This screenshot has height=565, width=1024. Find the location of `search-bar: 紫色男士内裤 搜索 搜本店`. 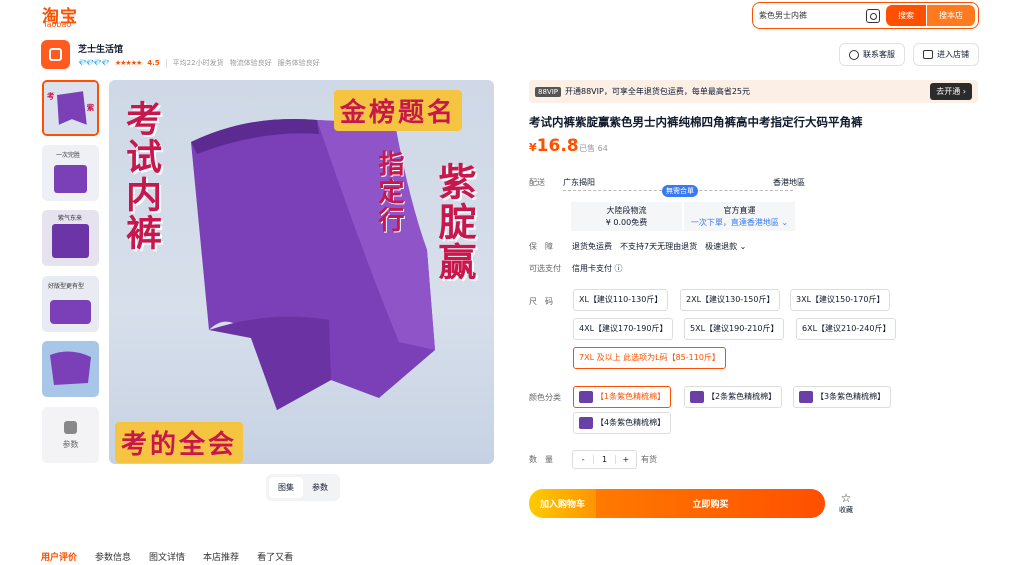

search-bar: 紫色男士内裤 搜索 搜本店 is located at coordinates (865, 15).